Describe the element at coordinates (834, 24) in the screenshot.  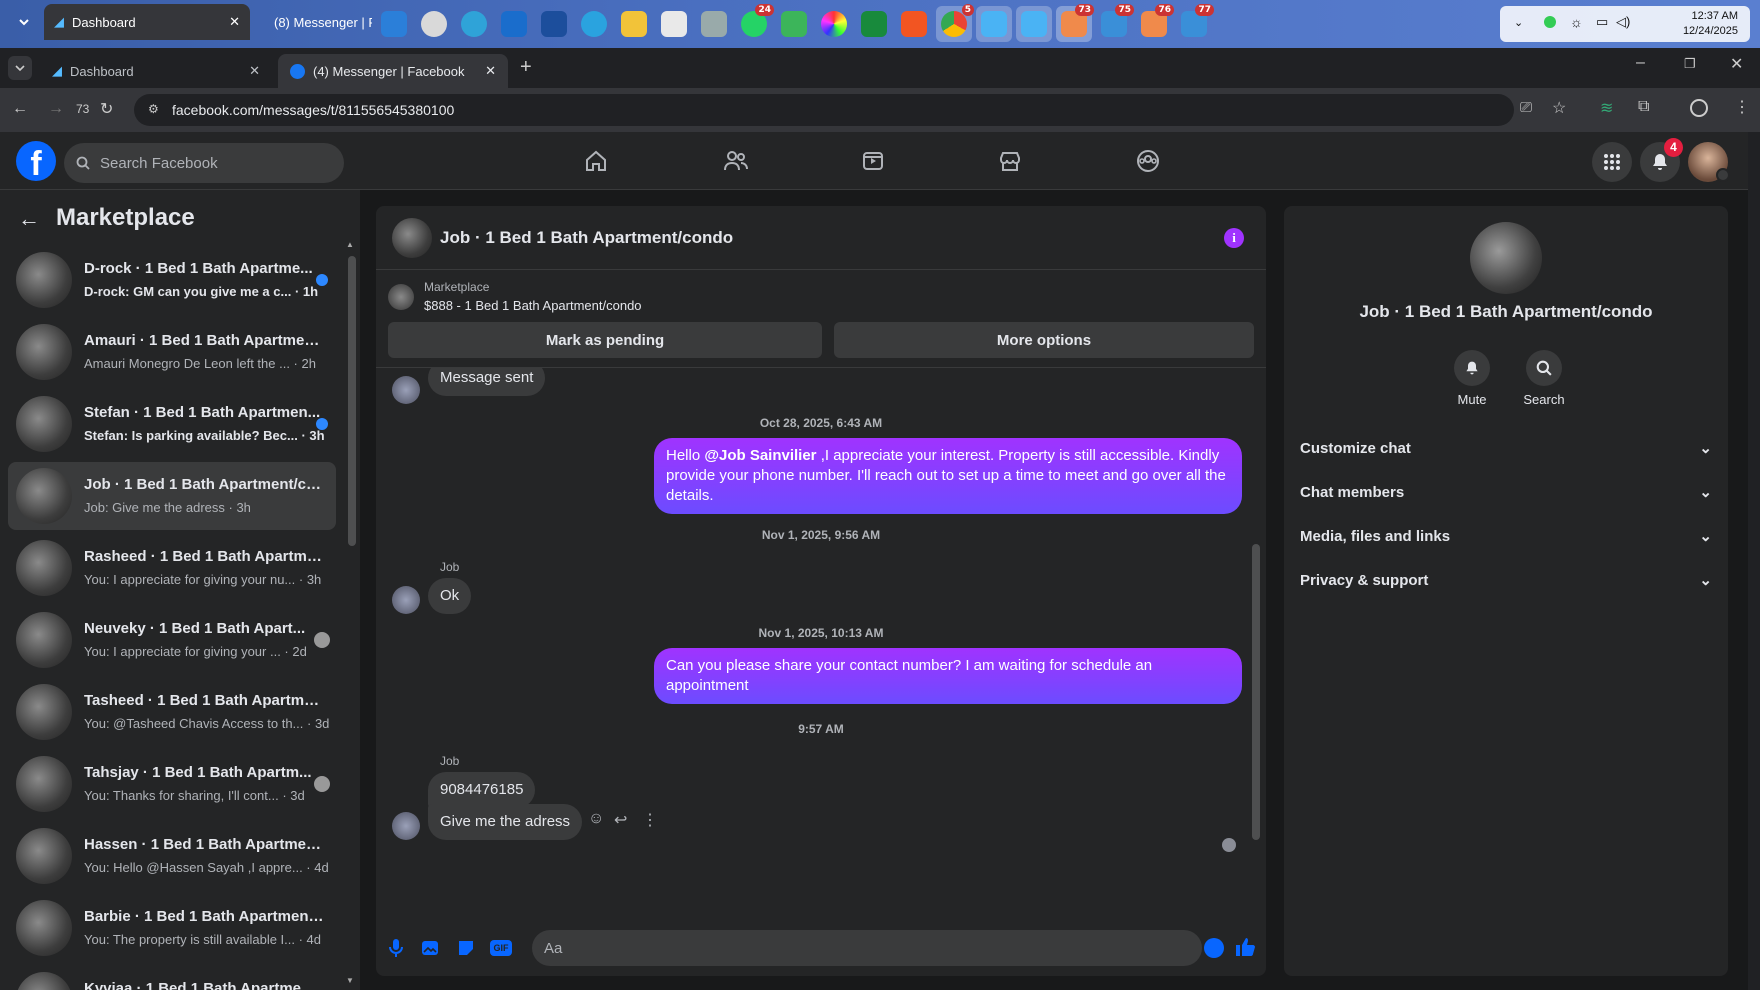
I see `color-app-icon` at that location.